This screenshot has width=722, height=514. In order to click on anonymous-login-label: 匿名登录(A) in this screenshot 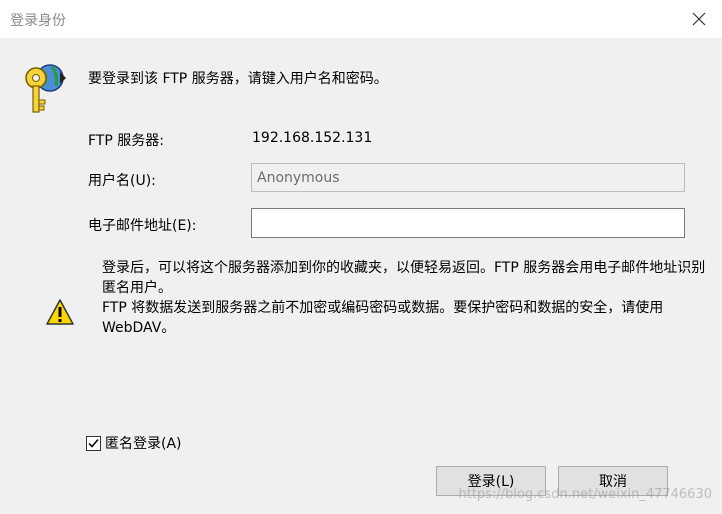, I will do `click(143, 444)`.